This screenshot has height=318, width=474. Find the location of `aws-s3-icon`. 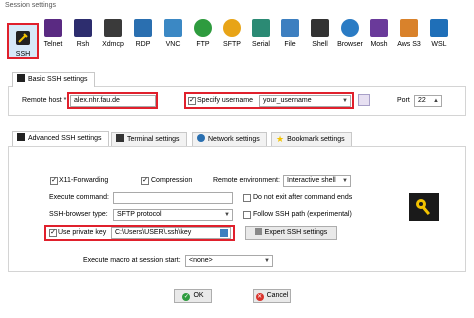

aws-s3-icon is located at coordinates (409, 28).